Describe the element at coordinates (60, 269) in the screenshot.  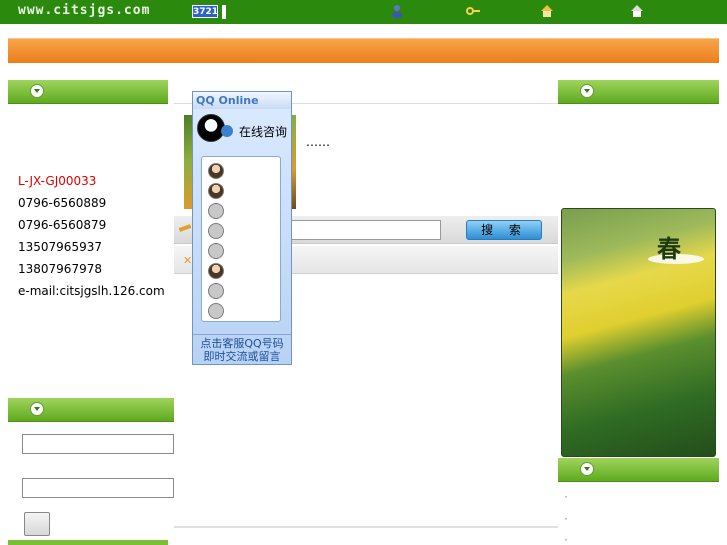
I see `mobile-2: 13807967978` at that location.